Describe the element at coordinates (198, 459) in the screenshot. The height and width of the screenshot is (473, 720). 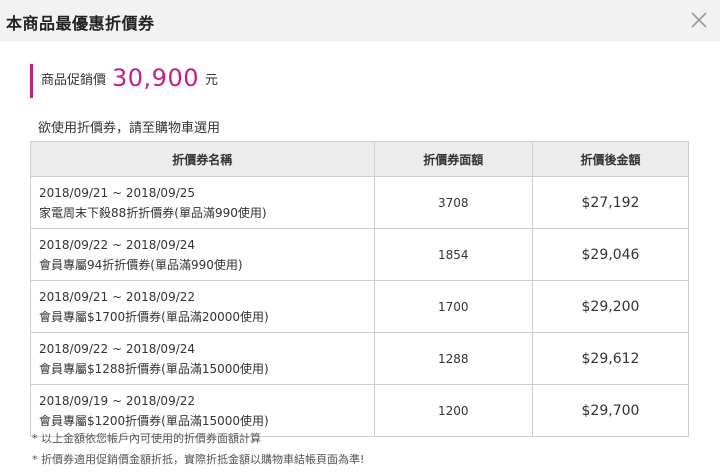
I see `footnote-2: * 折價券適用促銷價金額折抵，實際折抵金額以購物車結帳頁面為準!` at that location.